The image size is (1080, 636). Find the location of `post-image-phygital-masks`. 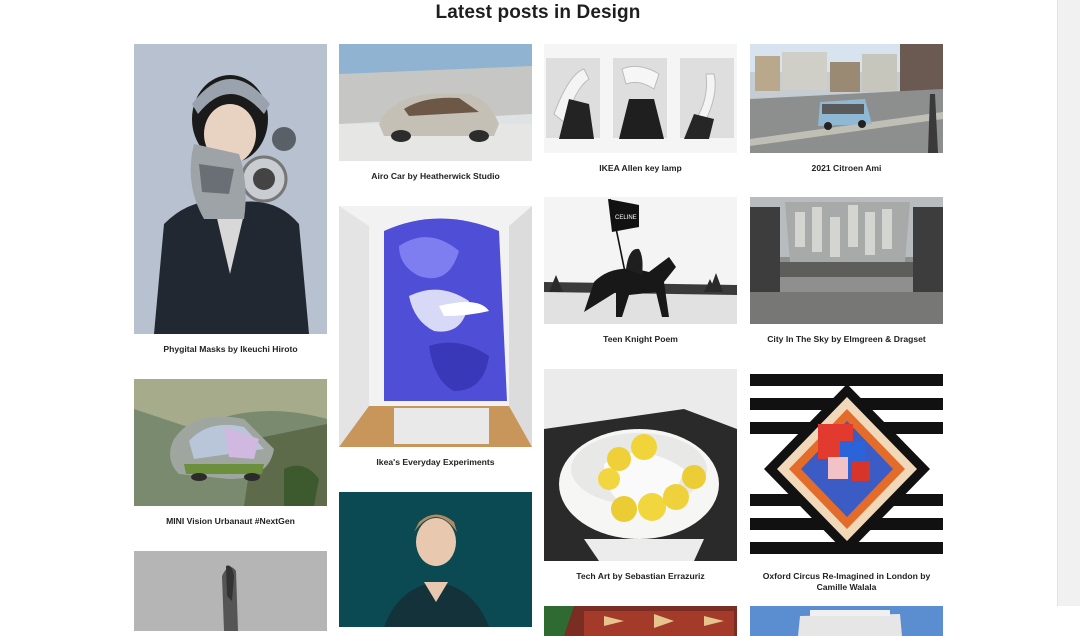

post-image-phygital-masks is located at coordinates (230, 189).